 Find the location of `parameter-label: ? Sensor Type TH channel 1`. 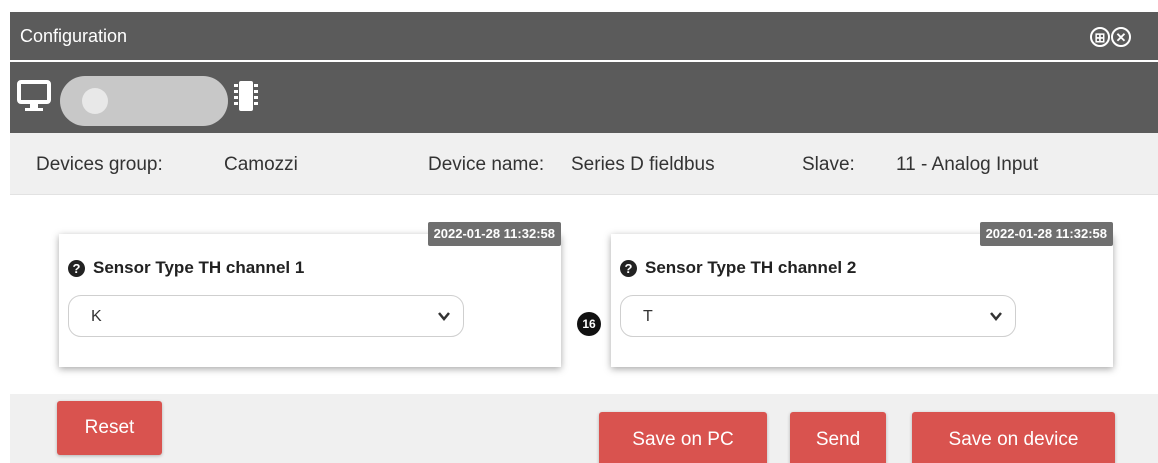

parameter-label: ? Sensor Type TH channel 1 is located at coordinates (186, 268).